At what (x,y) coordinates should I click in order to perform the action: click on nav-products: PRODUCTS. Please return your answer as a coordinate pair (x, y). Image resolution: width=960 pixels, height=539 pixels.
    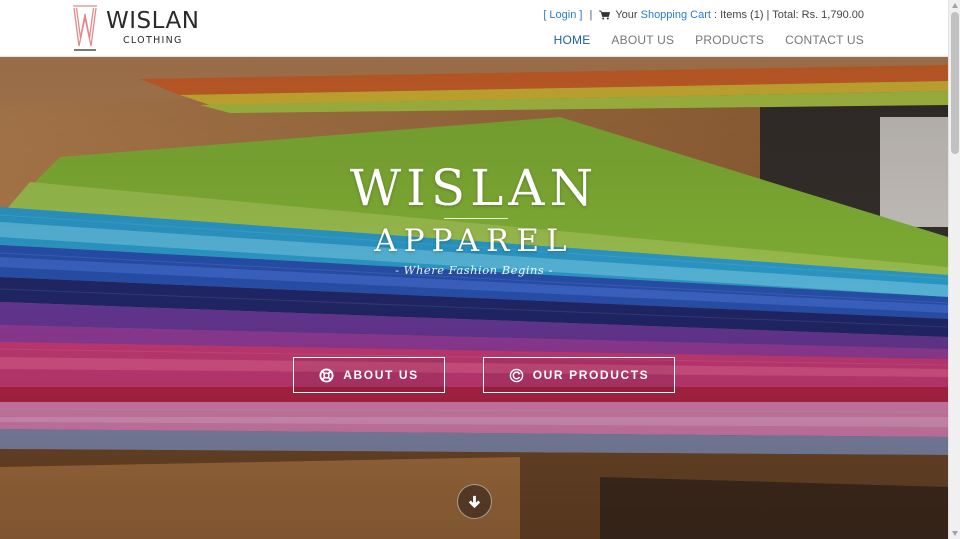
    Looking at the image, I should click on (729, 40).